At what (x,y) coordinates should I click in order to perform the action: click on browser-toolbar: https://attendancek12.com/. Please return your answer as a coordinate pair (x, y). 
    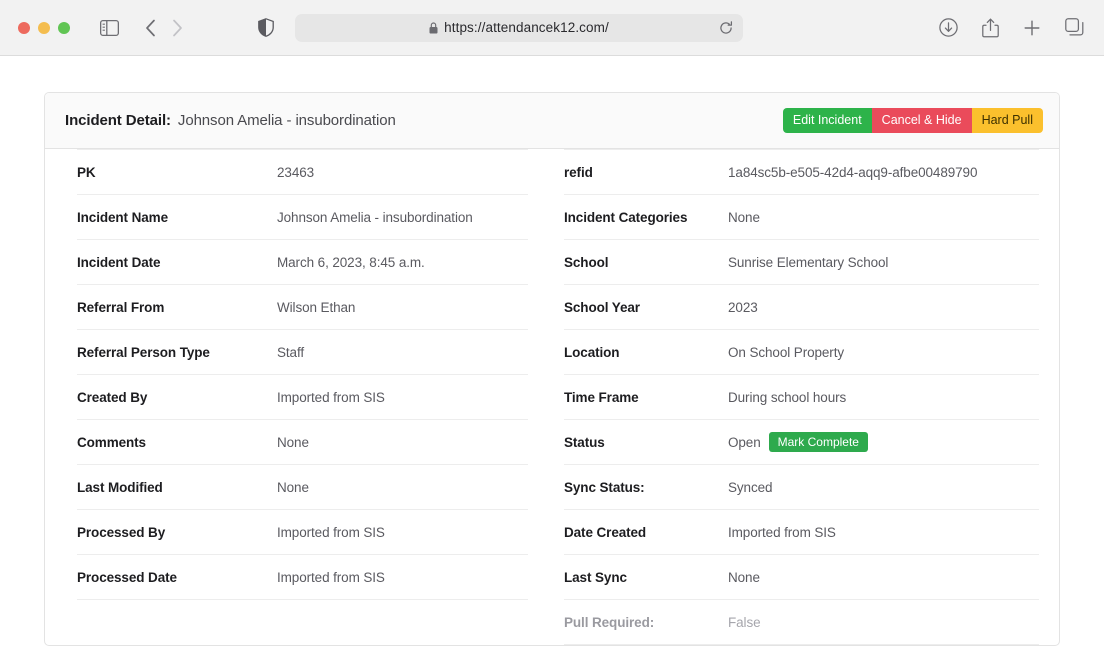
    Looking at the image, I should click on (552, 28).